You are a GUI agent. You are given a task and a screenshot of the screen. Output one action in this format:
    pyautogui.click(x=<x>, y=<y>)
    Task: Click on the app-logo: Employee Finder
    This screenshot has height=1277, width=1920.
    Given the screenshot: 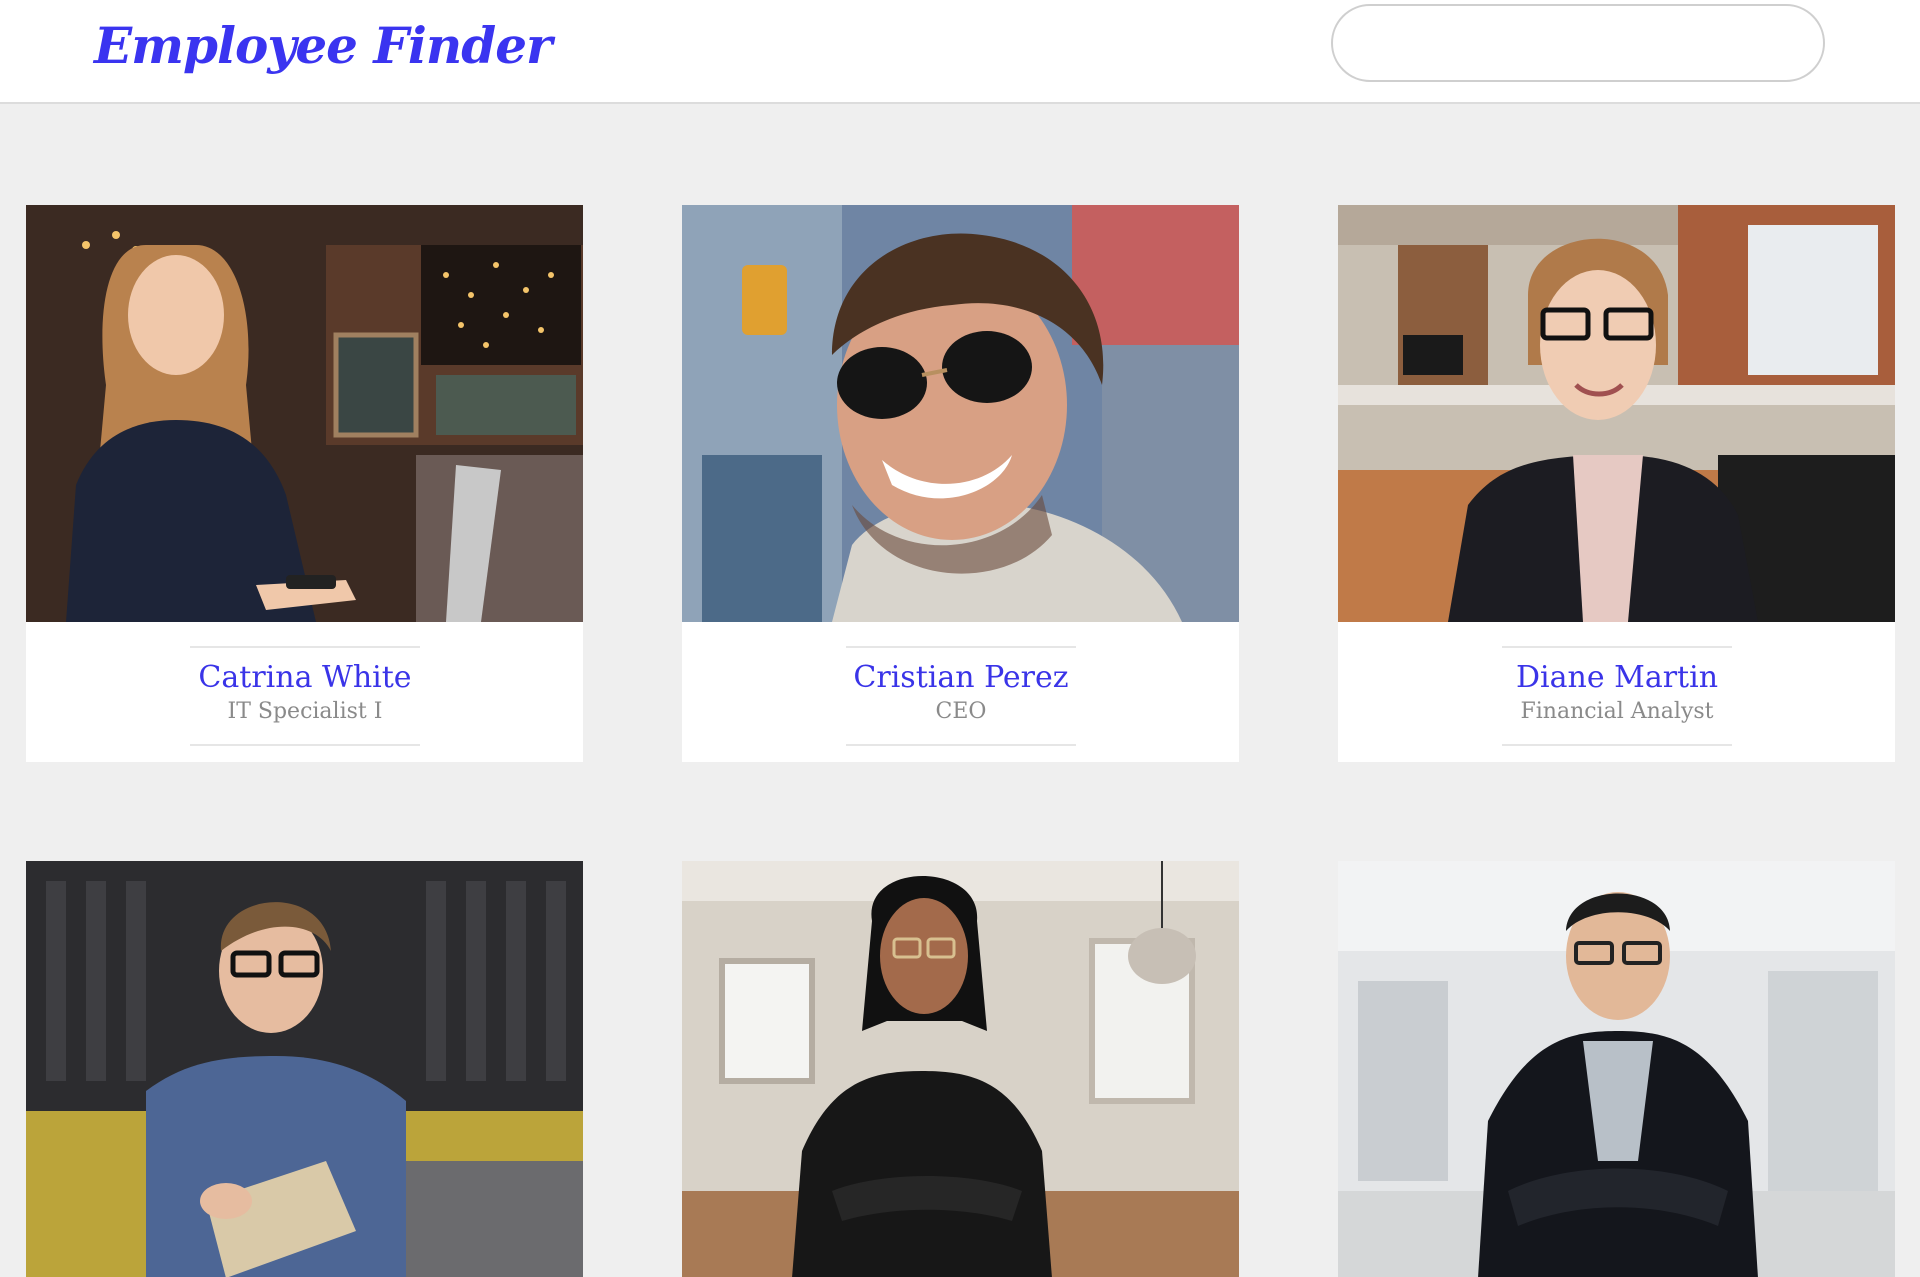 What is the action you would take?
    pyautogui.click(x=323, y=46)
    